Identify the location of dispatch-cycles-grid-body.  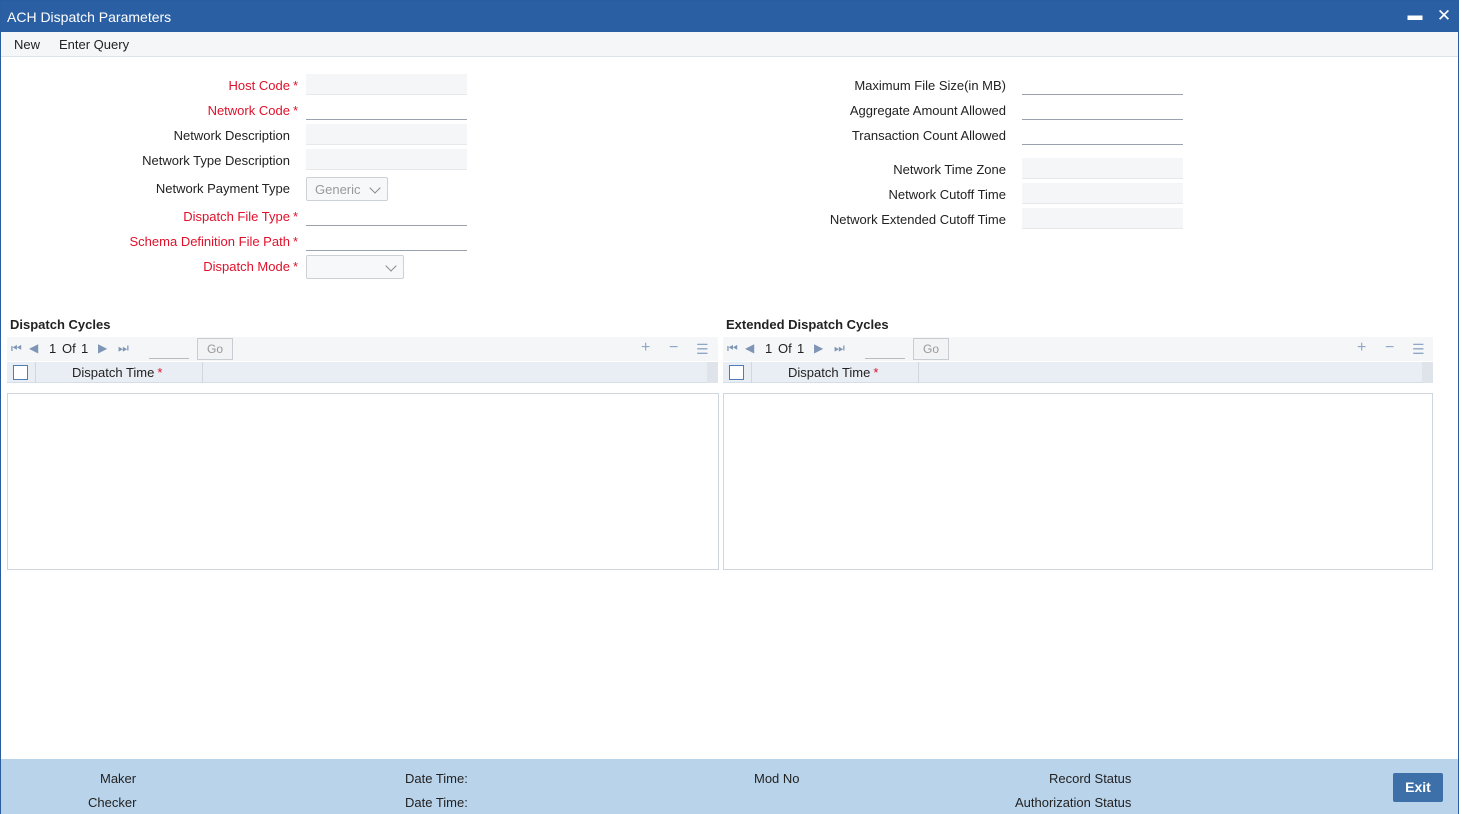
(363, 481).